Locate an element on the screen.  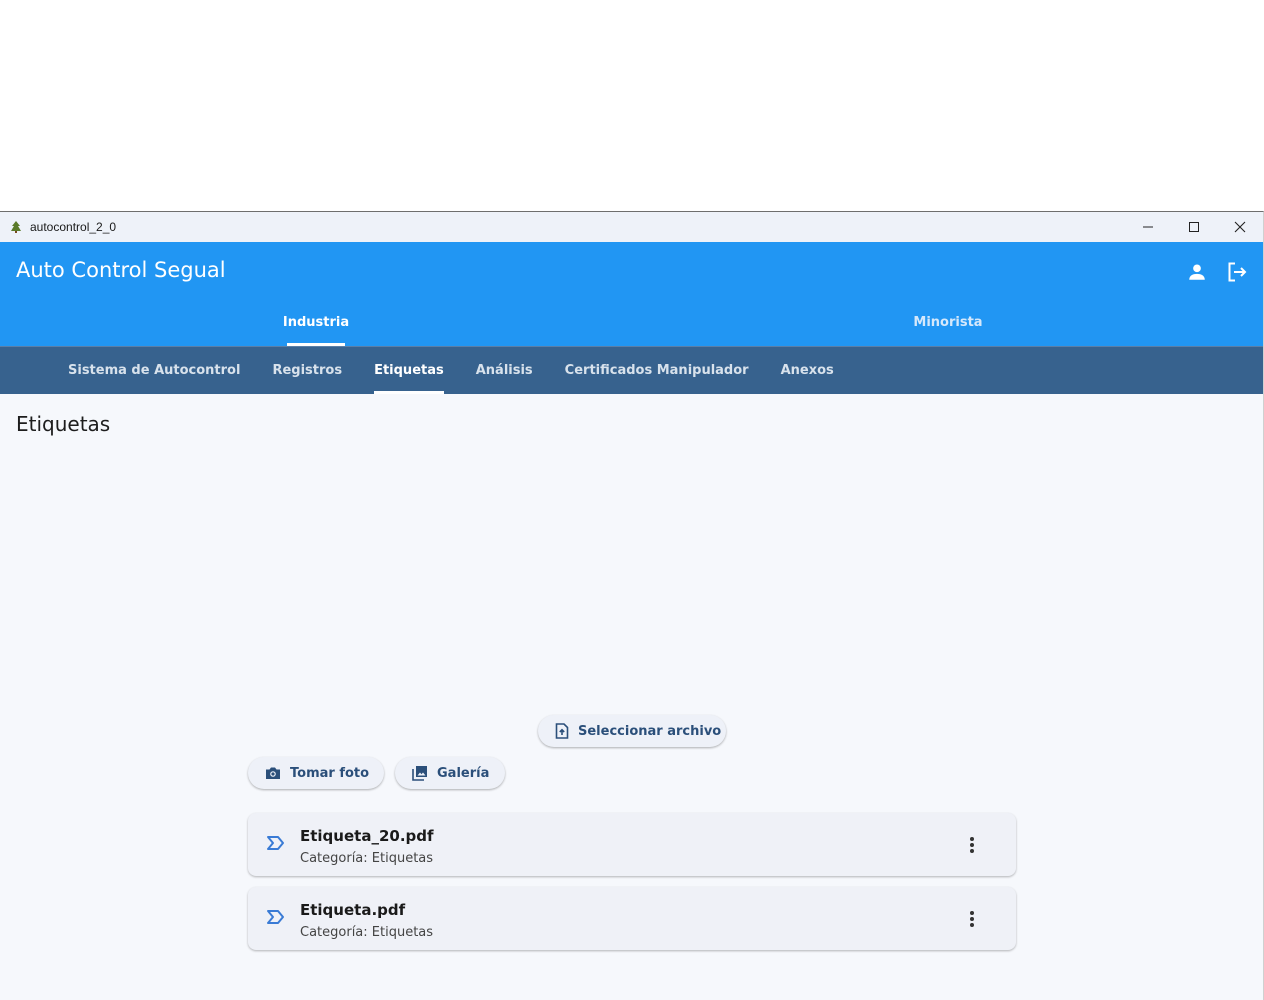
gallery-label: Galería is located at coordinates (463, 773).